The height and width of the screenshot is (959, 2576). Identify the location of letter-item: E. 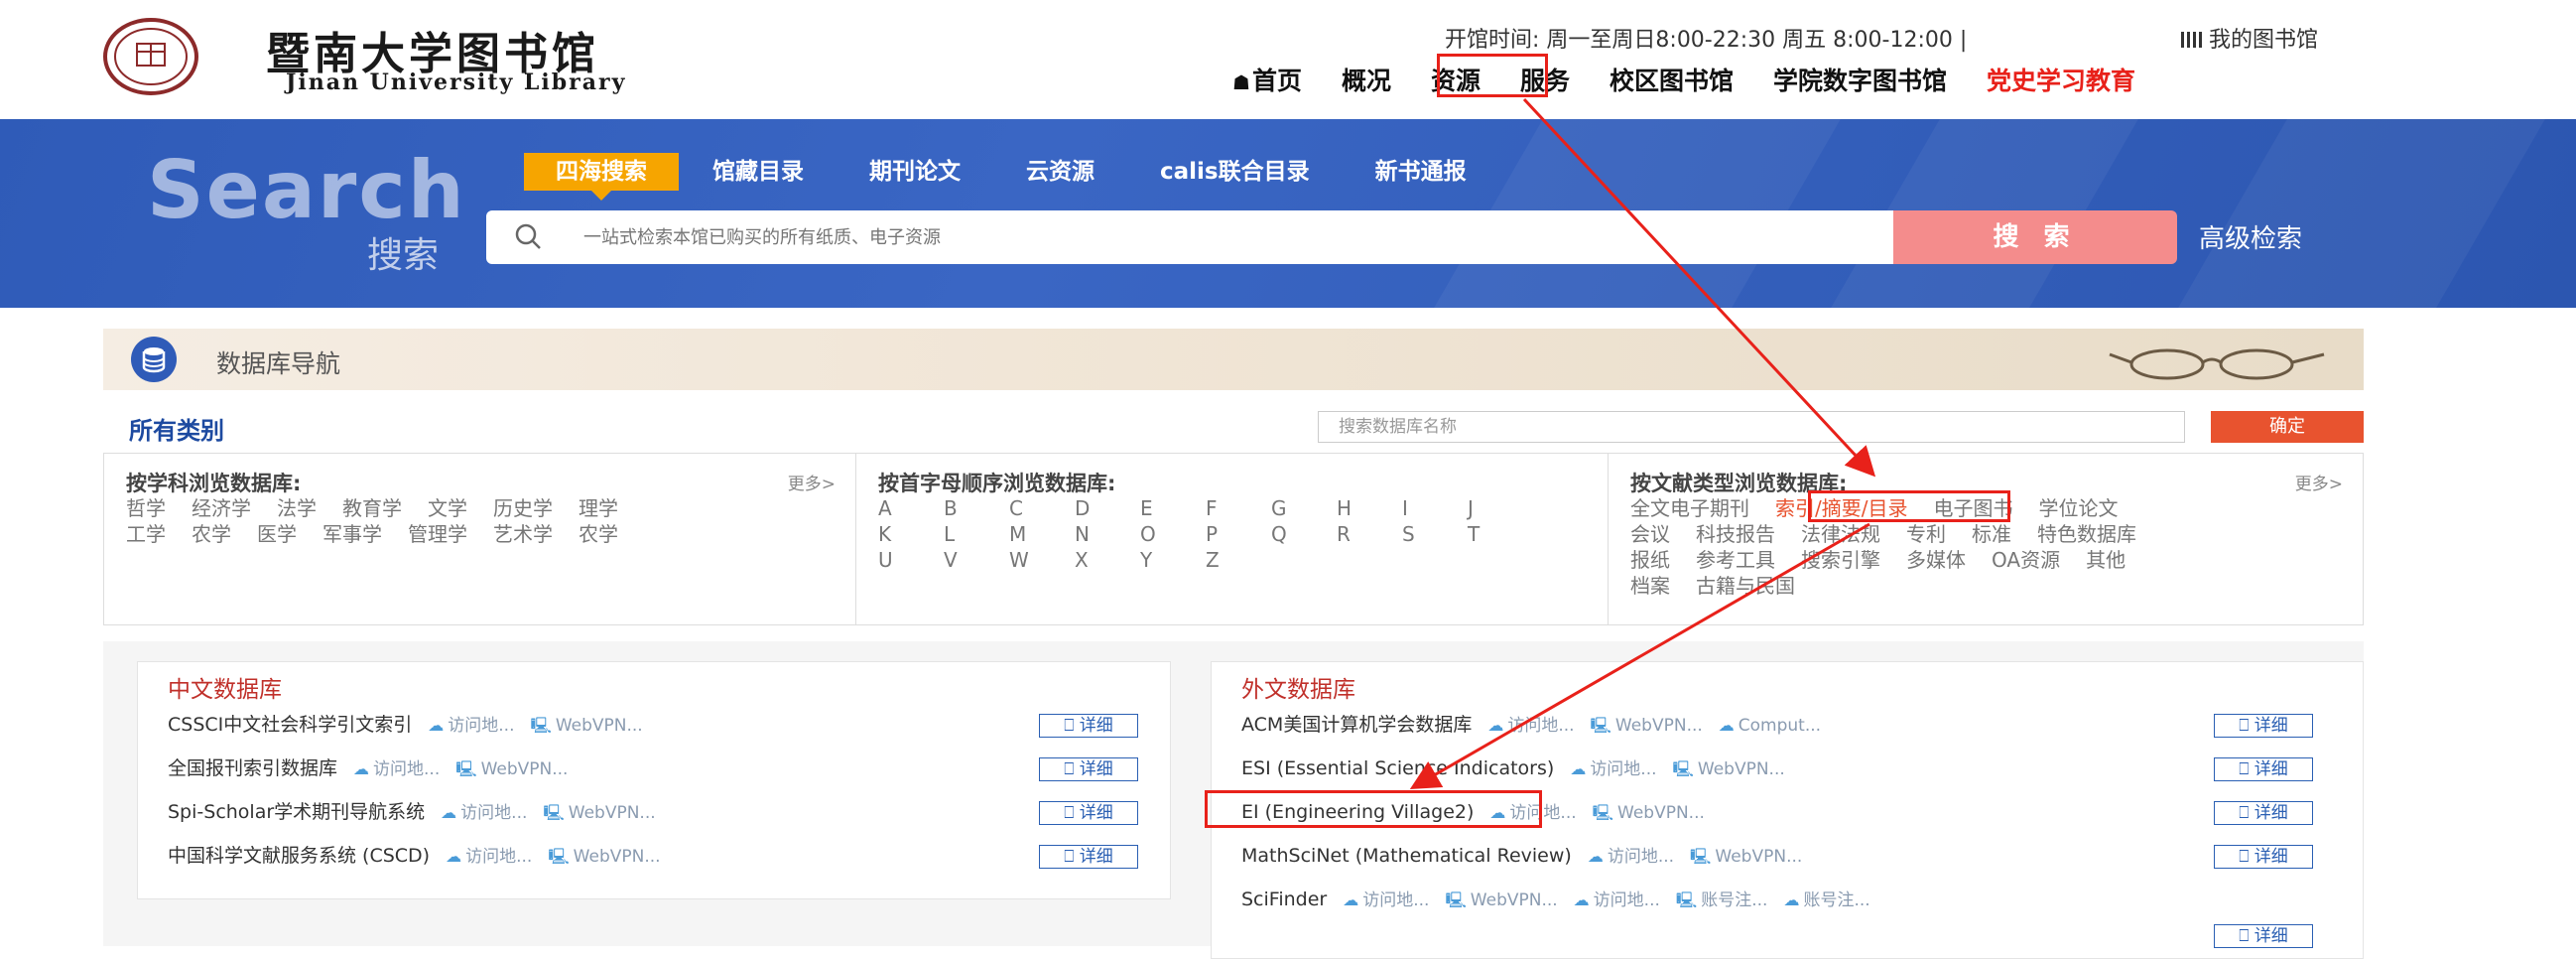
(1173, 508).